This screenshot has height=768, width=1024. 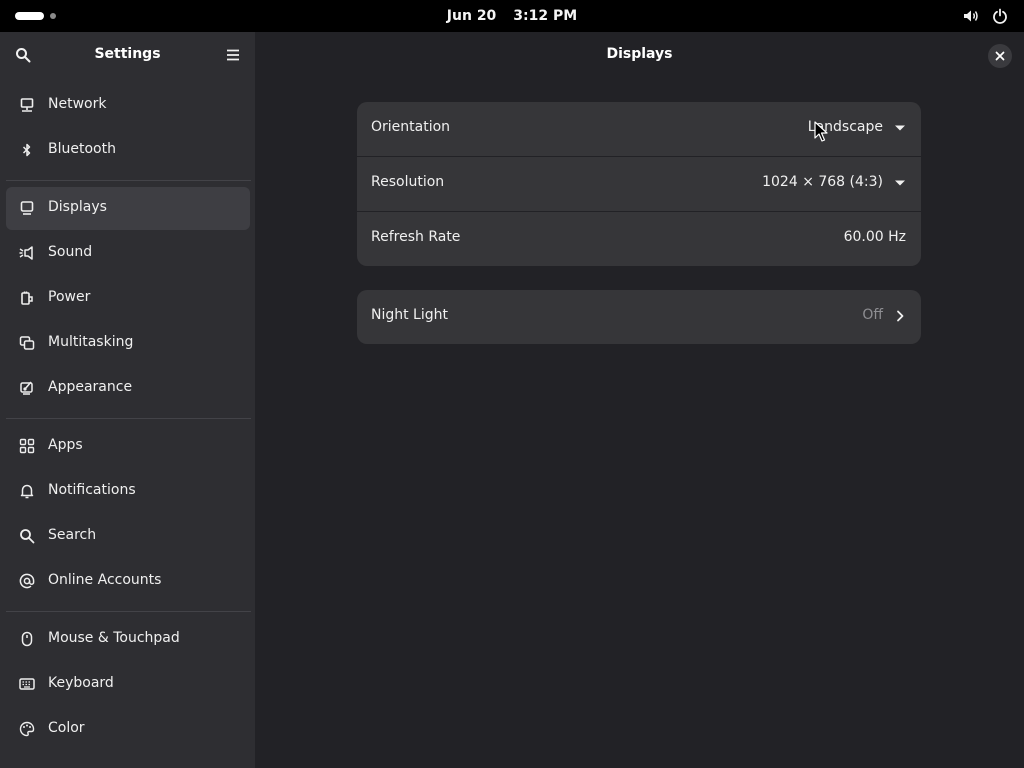 I want to click on sidebar-item-label: Mouse & Touchpad, so click(x=114, y=638).